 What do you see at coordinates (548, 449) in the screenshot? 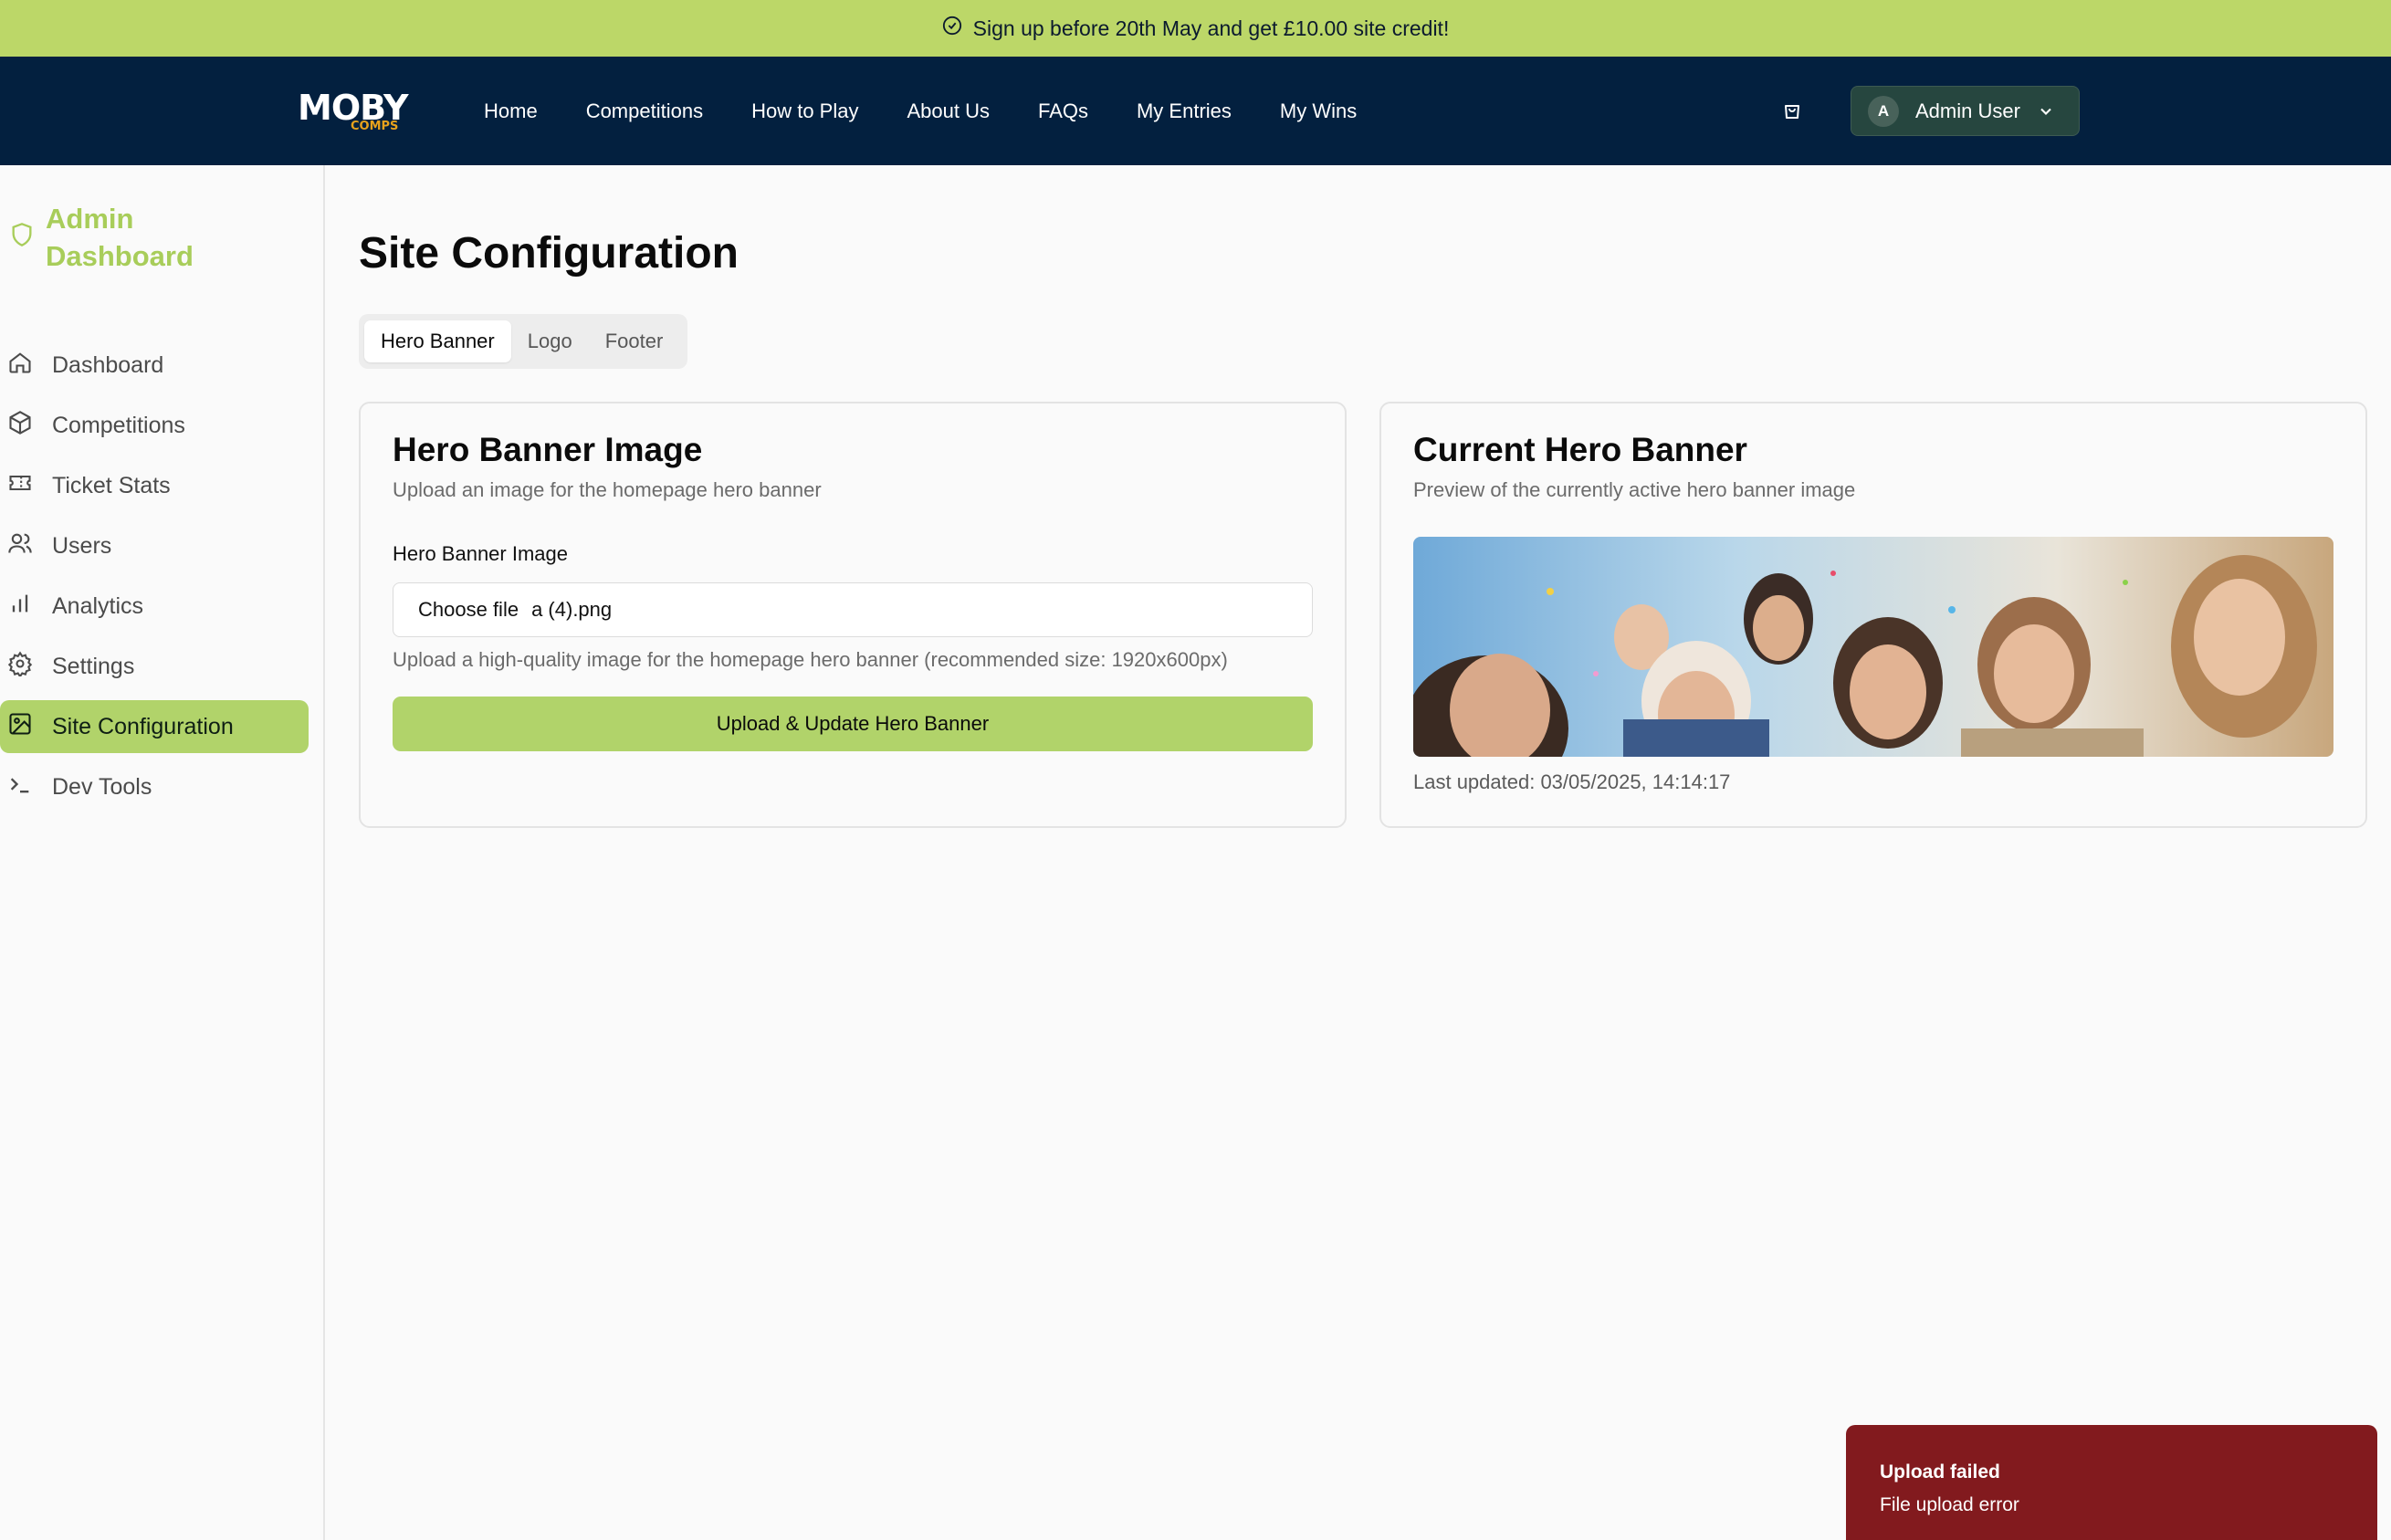
I see `card-title: Hero Banner Image` at bounding box center [548, 449].